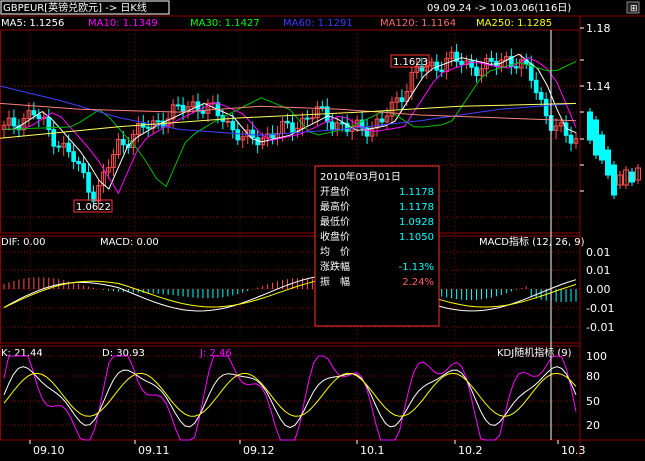  I want to click on macd-dif-label: DIF: 0.00, so click(23, 242).